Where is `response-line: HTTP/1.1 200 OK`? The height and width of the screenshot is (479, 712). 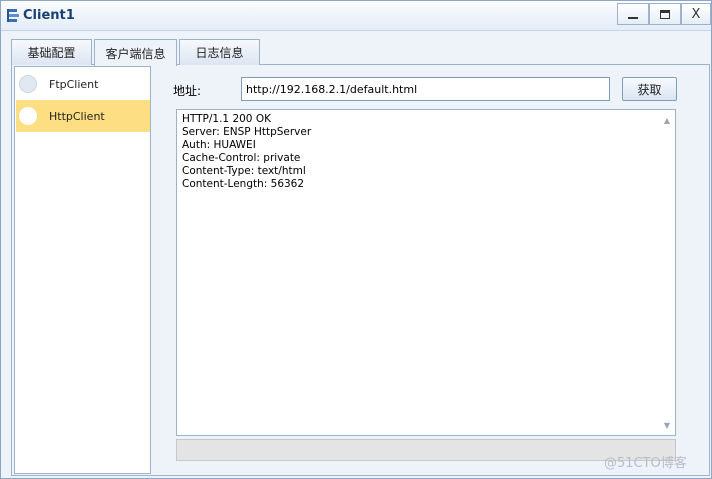
response-line: HTTP/1.1 200 OK is located at coordinates (226, 119).